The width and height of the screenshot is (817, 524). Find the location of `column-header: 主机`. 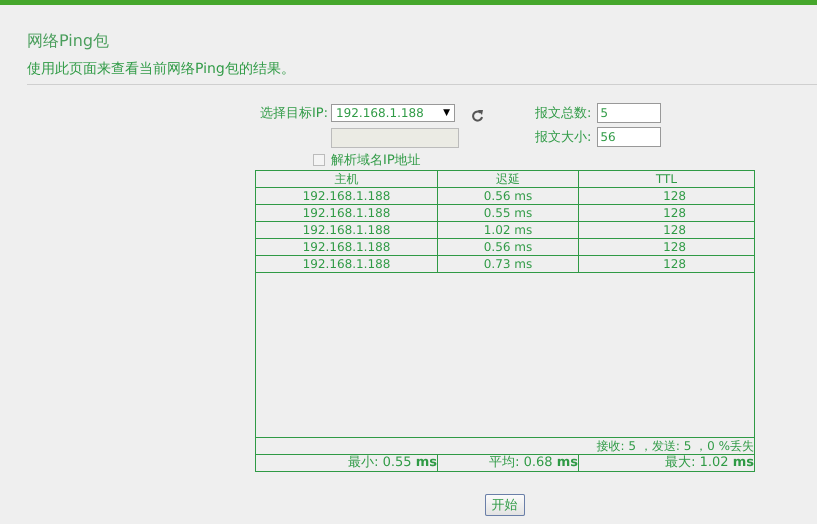

column-header: 主机 is located at coordinates (347, 179).